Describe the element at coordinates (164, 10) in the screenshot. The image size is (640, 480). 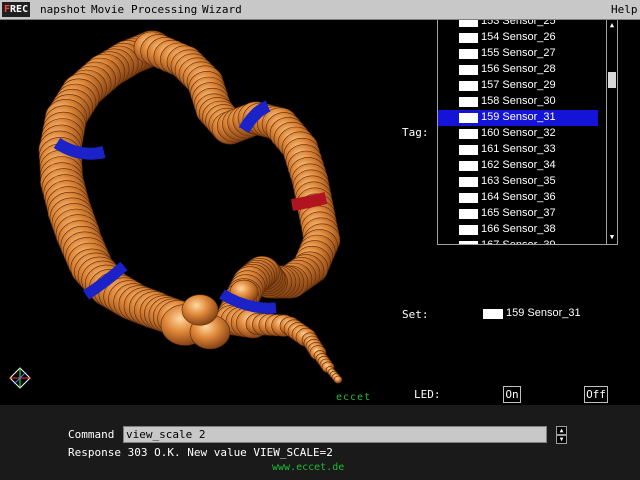
I see `menu-processing: Processing` at that location.